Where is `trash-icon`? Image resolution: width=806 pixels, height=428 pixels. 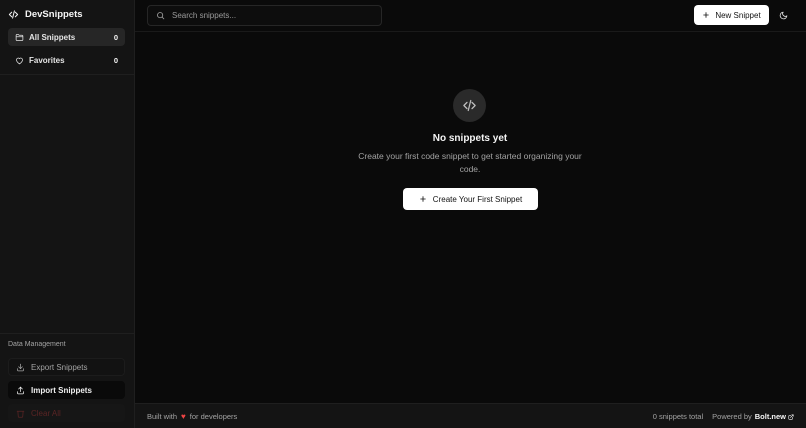 trash-icon is located at coordinates (20, 413).